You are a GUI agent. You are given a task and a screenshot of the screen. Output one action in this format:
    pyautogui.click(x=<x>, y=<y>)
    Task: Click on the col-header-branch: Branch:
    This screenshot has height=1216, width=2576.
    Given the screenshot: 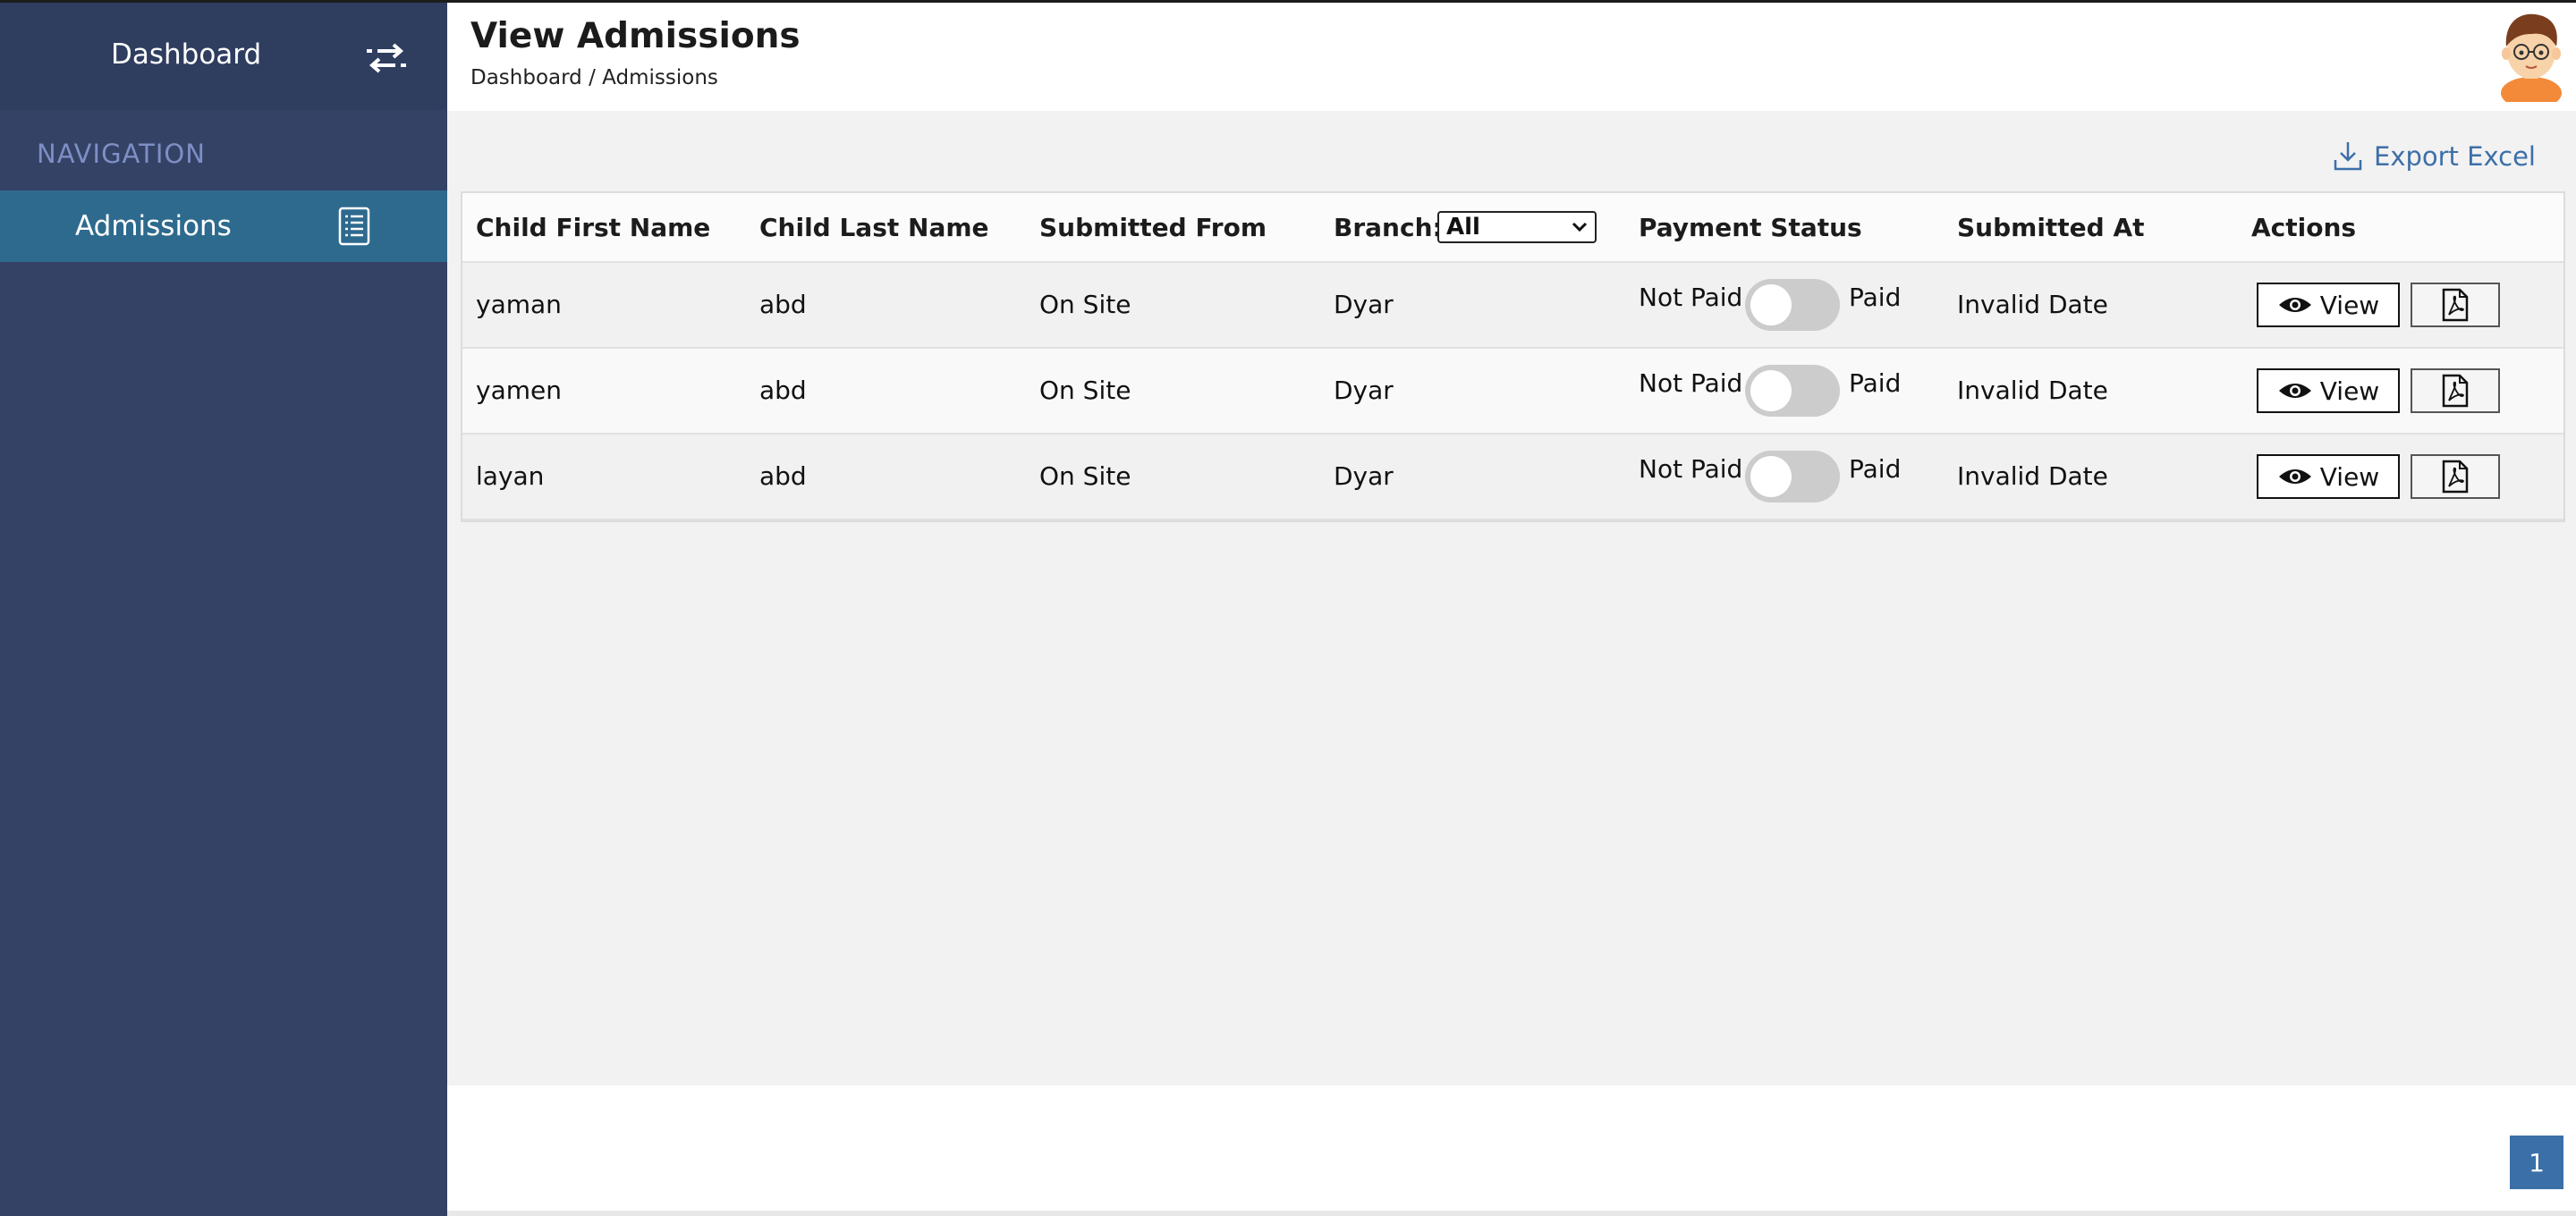 What is the action you would take?
    pyautogui.click(x=1388, y=228)
    